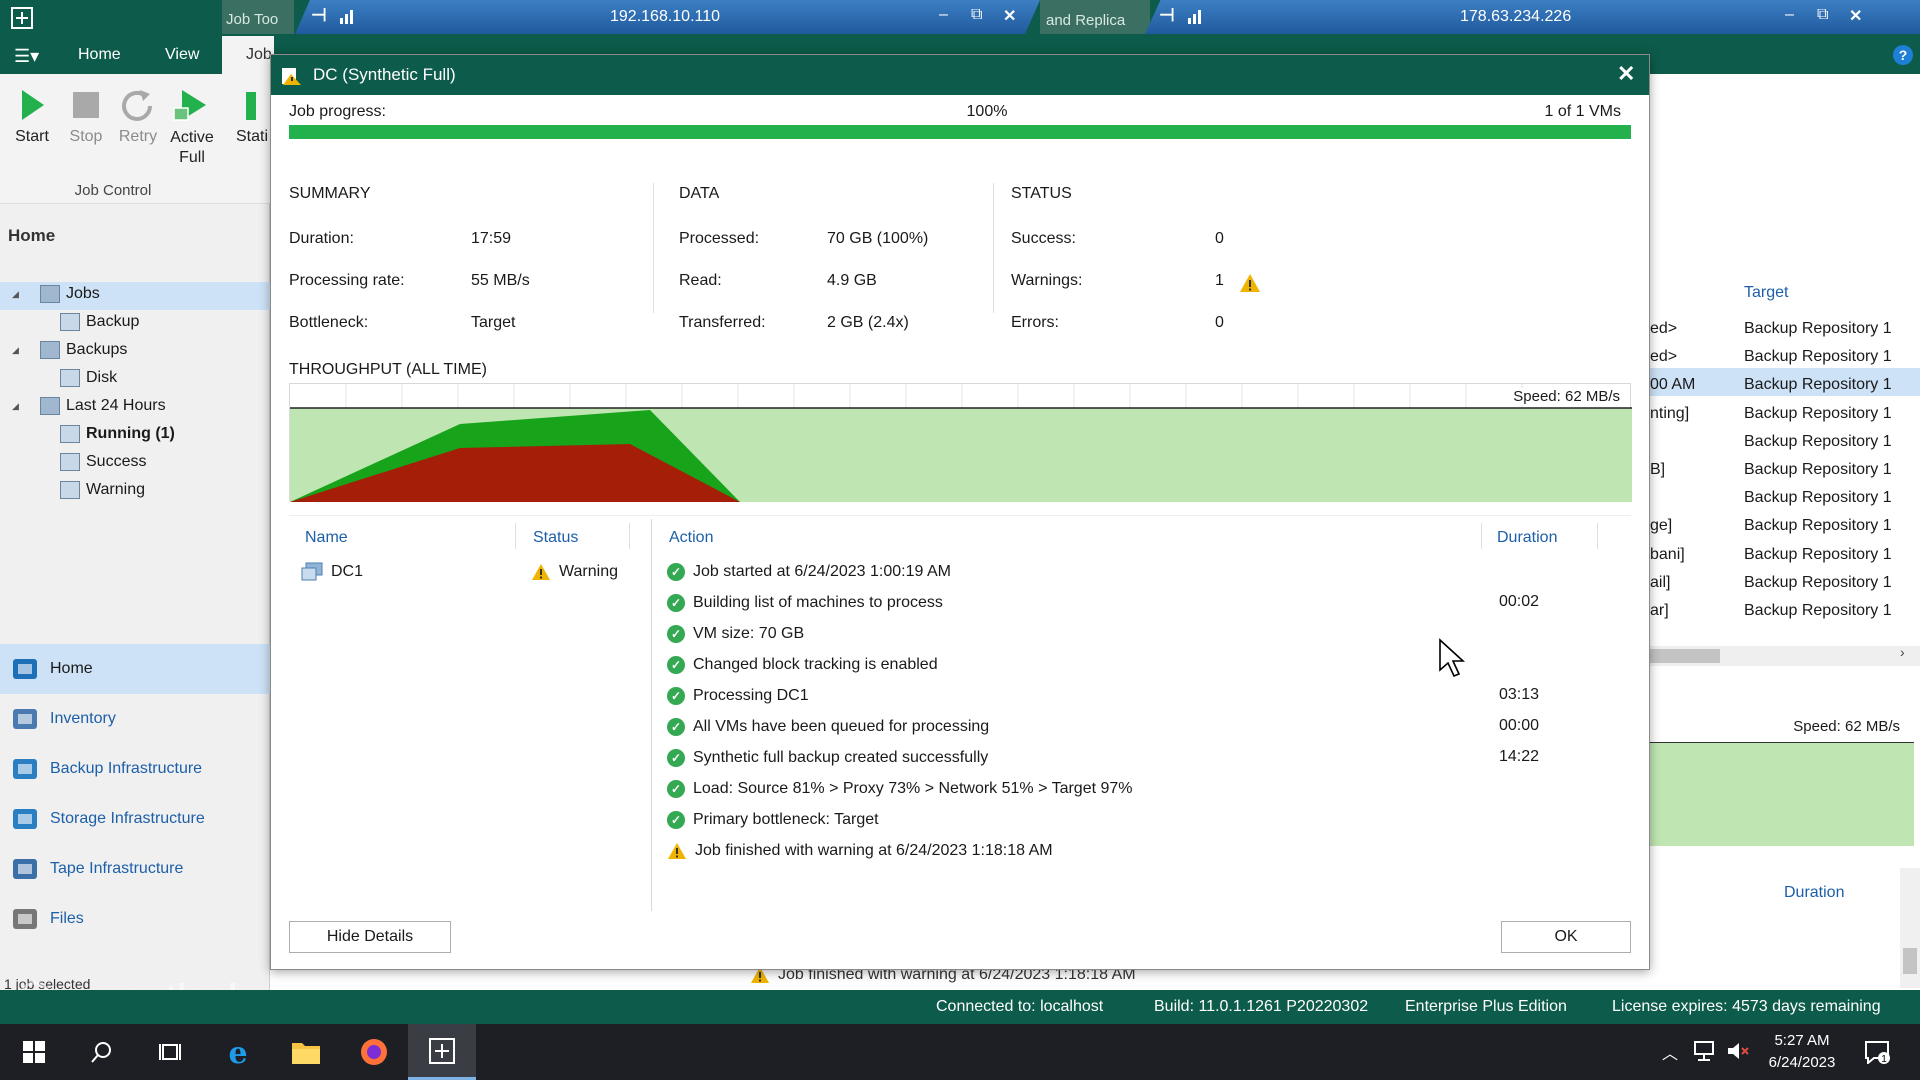  What do you see at coordinates (1667, 555) in the screenshot?
I see `background-row-partial: bani]` at bounding box center [1667, 555].